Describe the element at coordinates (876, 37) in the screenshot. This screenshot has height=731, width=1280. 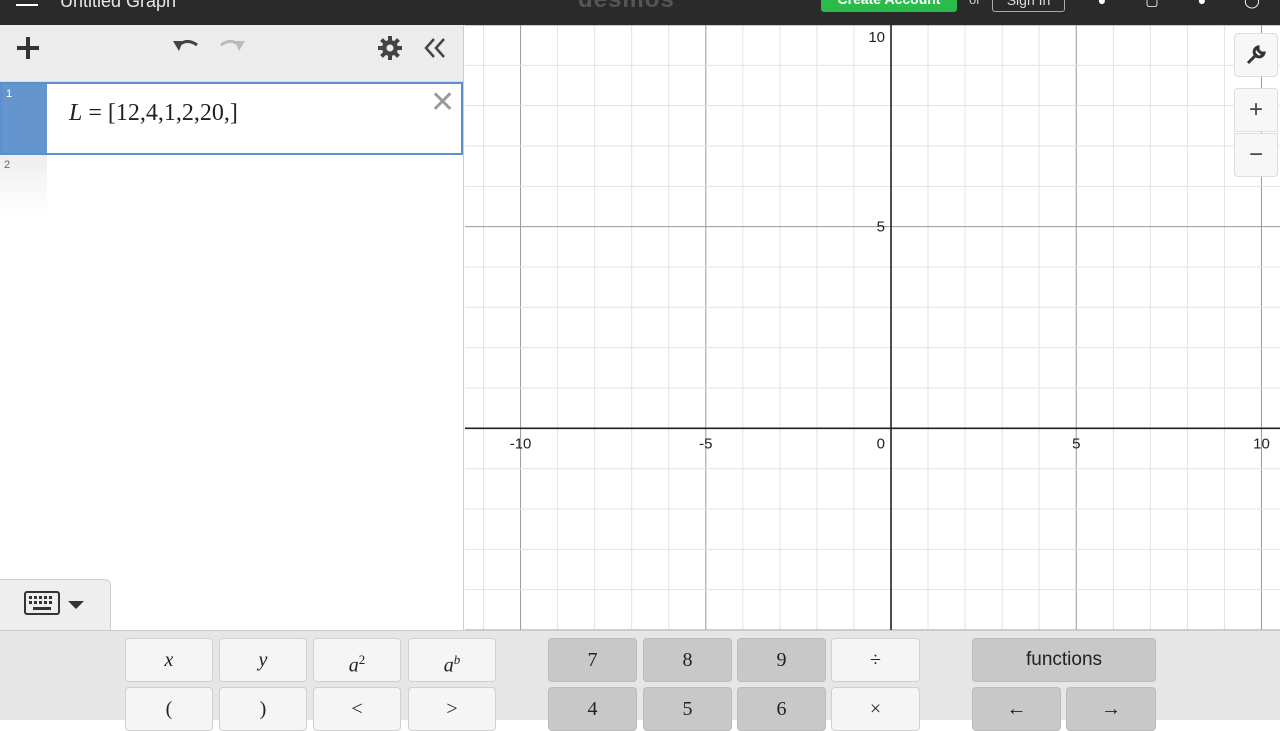
I see `y-tick-label: 10` at that location.